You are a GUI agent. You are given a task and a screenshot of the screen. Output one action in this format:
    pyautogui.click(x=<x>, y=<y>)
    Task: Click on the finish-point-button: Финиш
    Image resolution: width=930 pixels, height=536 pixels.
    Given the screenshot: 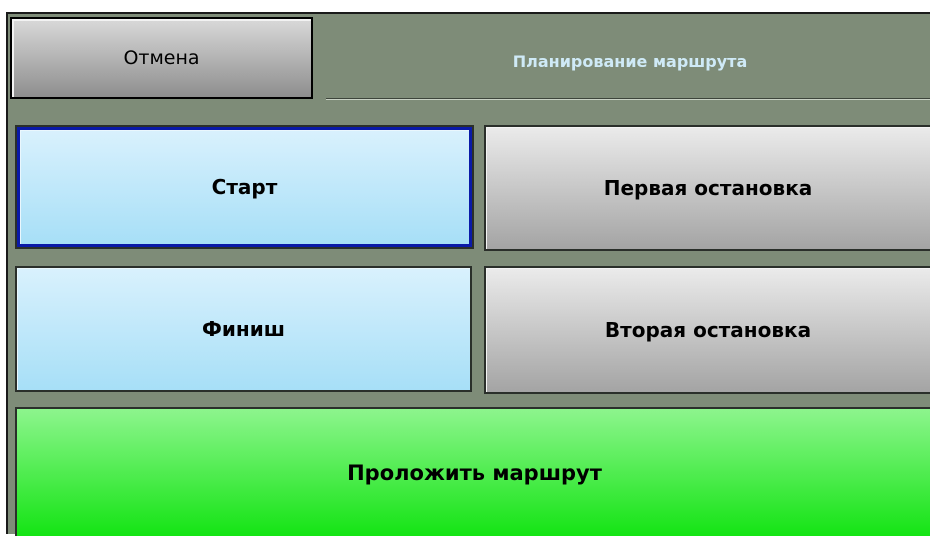 What is the action you would take?
    pyautogui.click(x=243, y=329)
    